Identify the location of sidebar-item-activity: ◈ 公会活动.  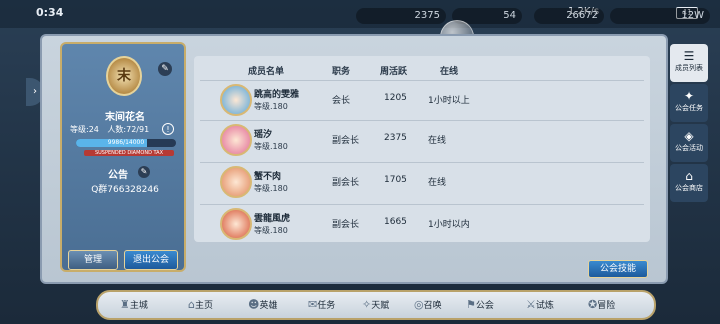
(689, 143).